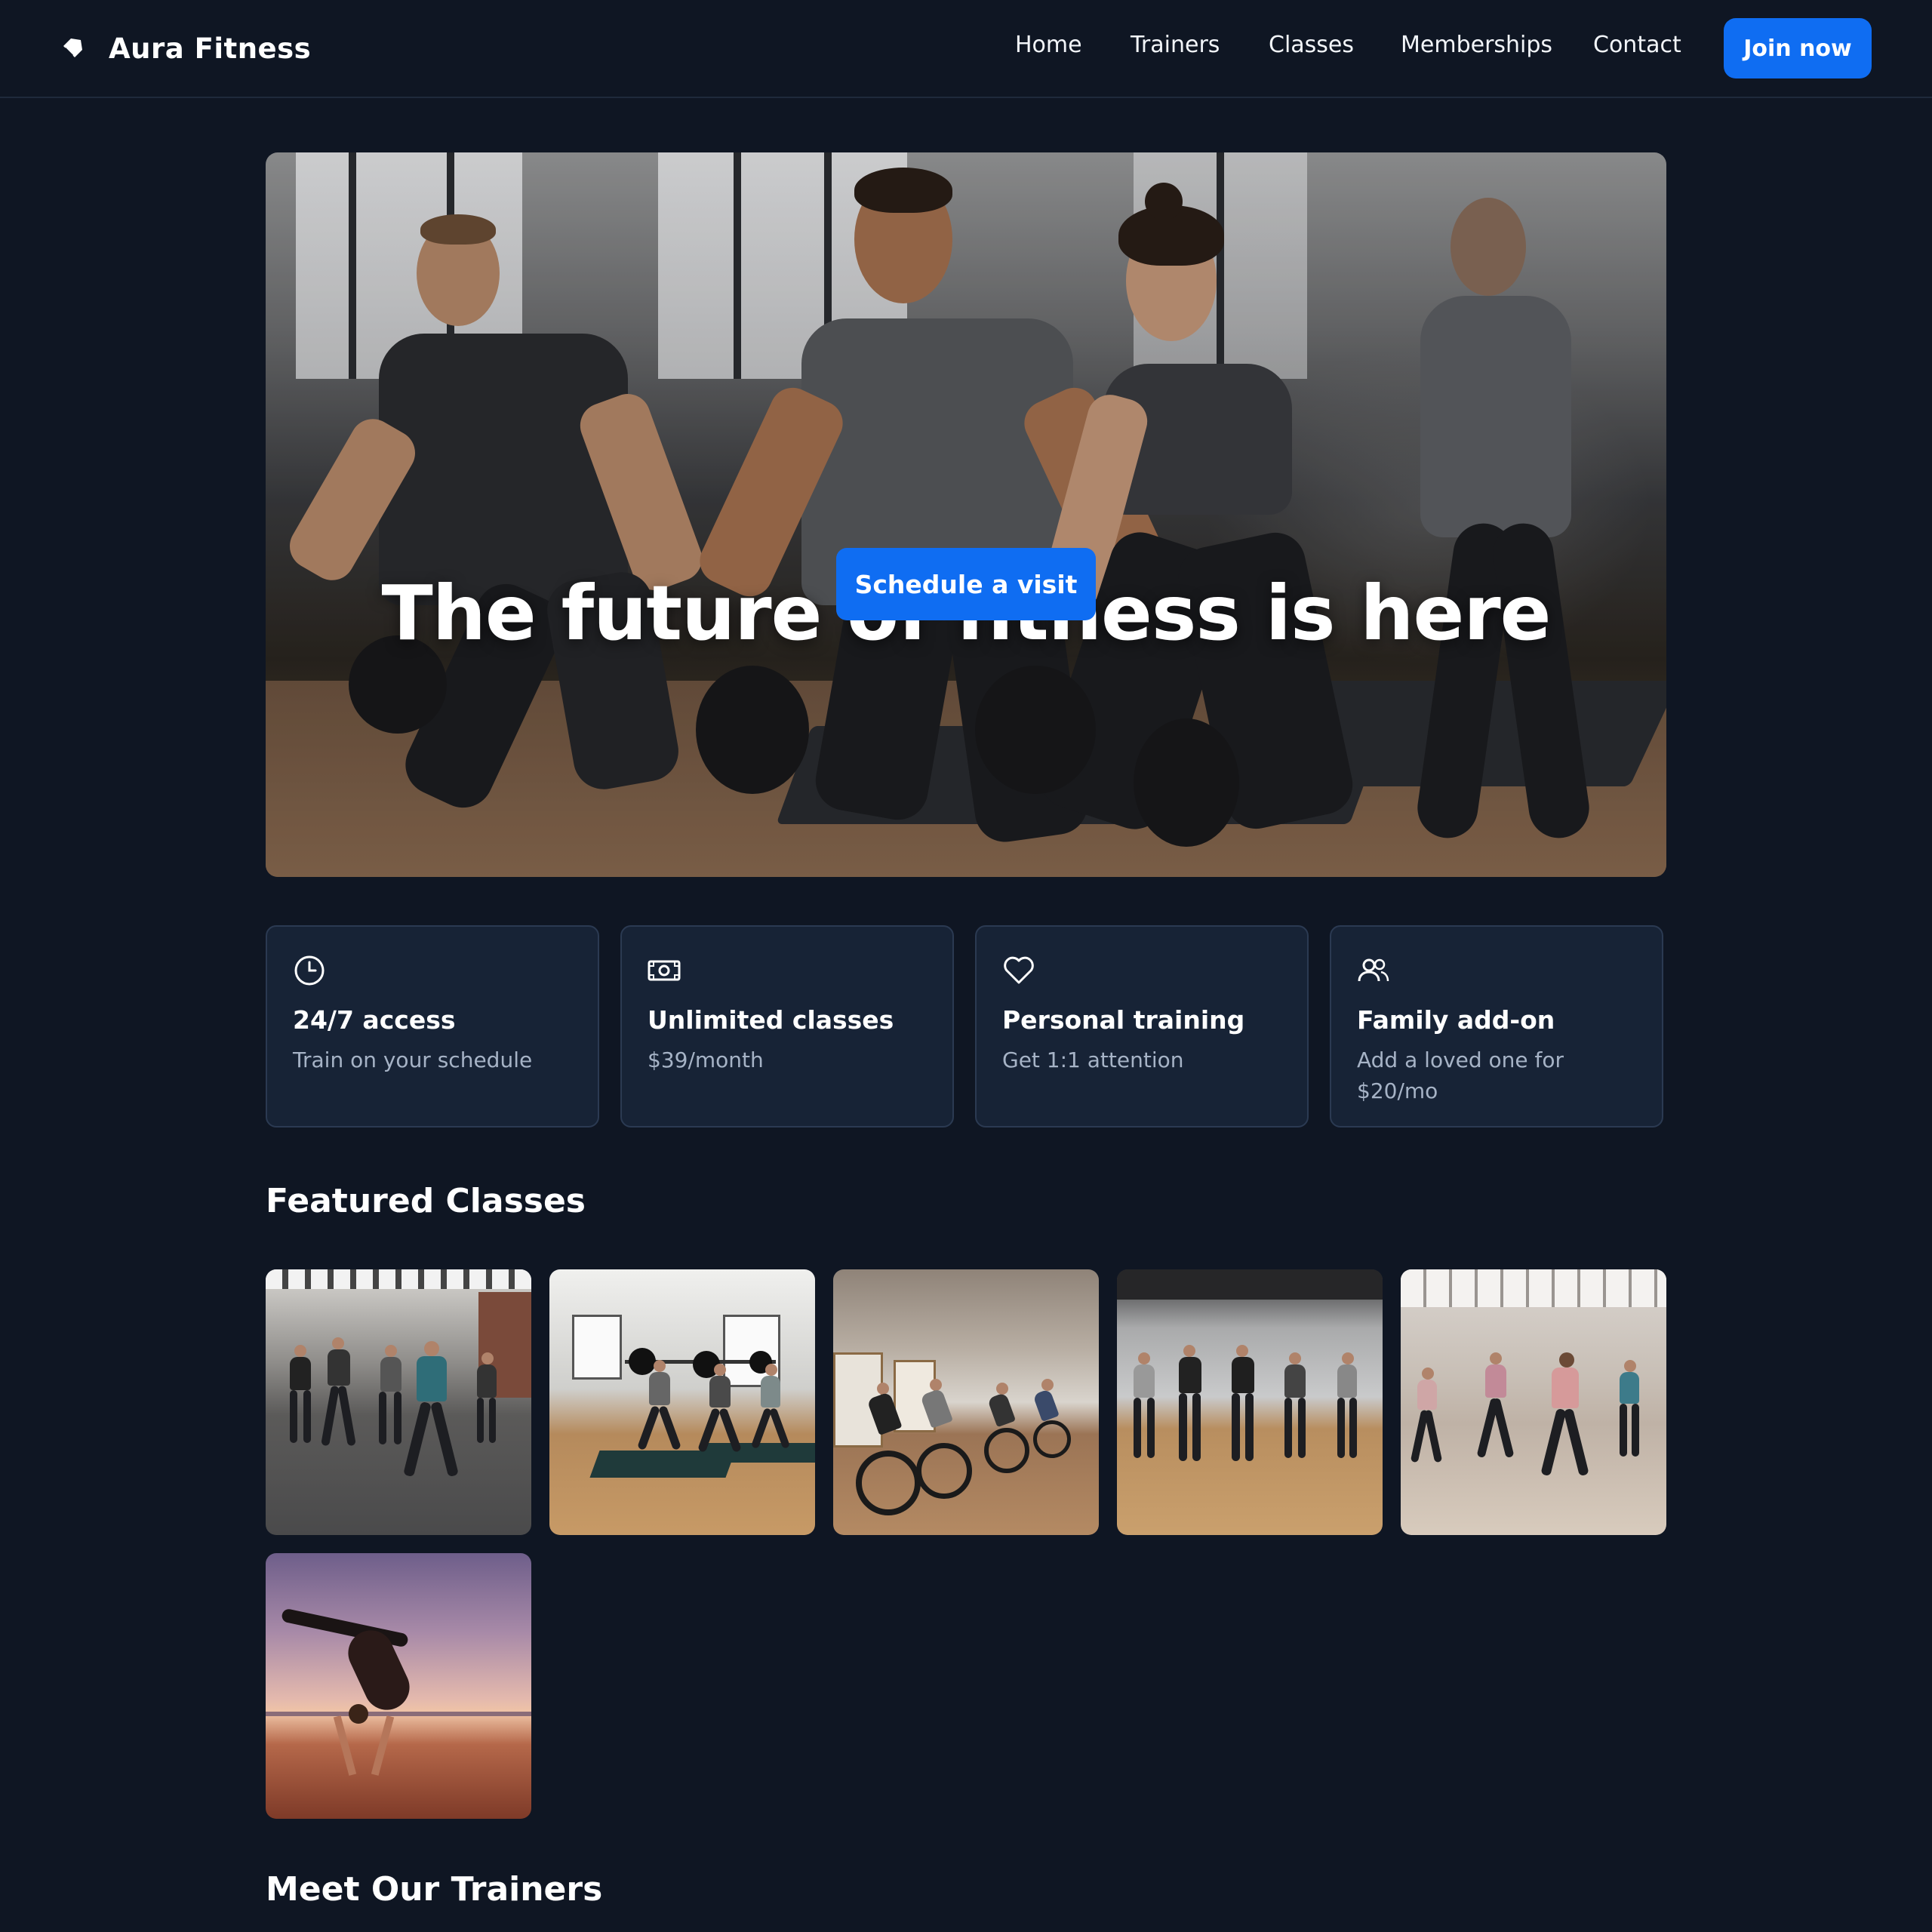 This screenshot has width=1932, height=1932. What do you see at coordinates (664, 970) in the screenshot?
I see `cash-icon` at bounding box center [664, 970].